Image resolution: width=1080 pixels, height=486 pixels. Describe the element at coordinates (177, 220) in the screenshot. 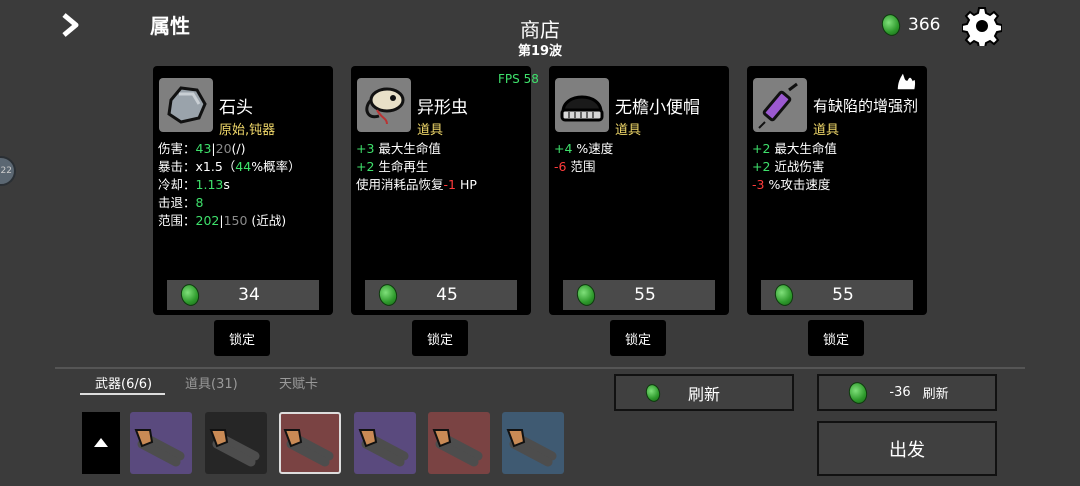

I see `range-label: 范围：` at that location.